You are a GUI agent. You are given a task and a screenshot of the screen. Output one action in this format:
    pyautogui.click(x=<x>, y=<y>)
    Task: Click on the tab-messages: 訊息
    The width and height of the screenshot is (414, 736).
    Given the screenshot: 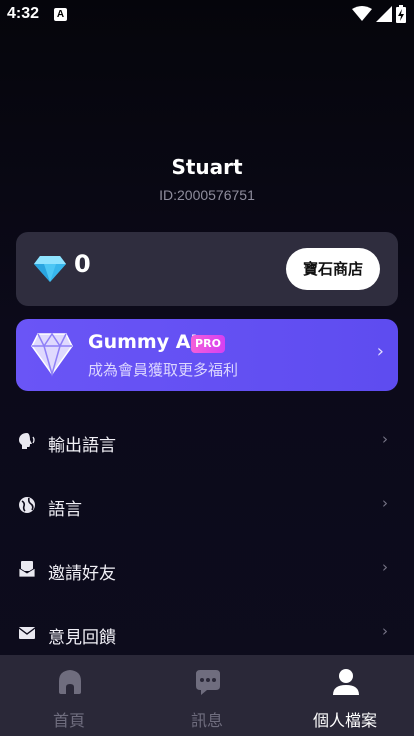 What is the action you would take?
    pyautogui.click(x=207, y=695)
    